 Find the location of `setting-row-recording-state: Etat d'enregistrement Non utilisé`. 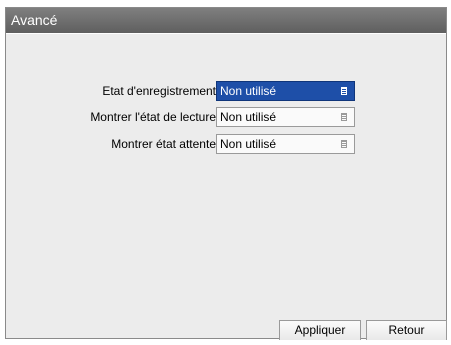

setting-row-recording-state: Etat d'enregistrement Non utilisé is located at coordinates (186, 91).